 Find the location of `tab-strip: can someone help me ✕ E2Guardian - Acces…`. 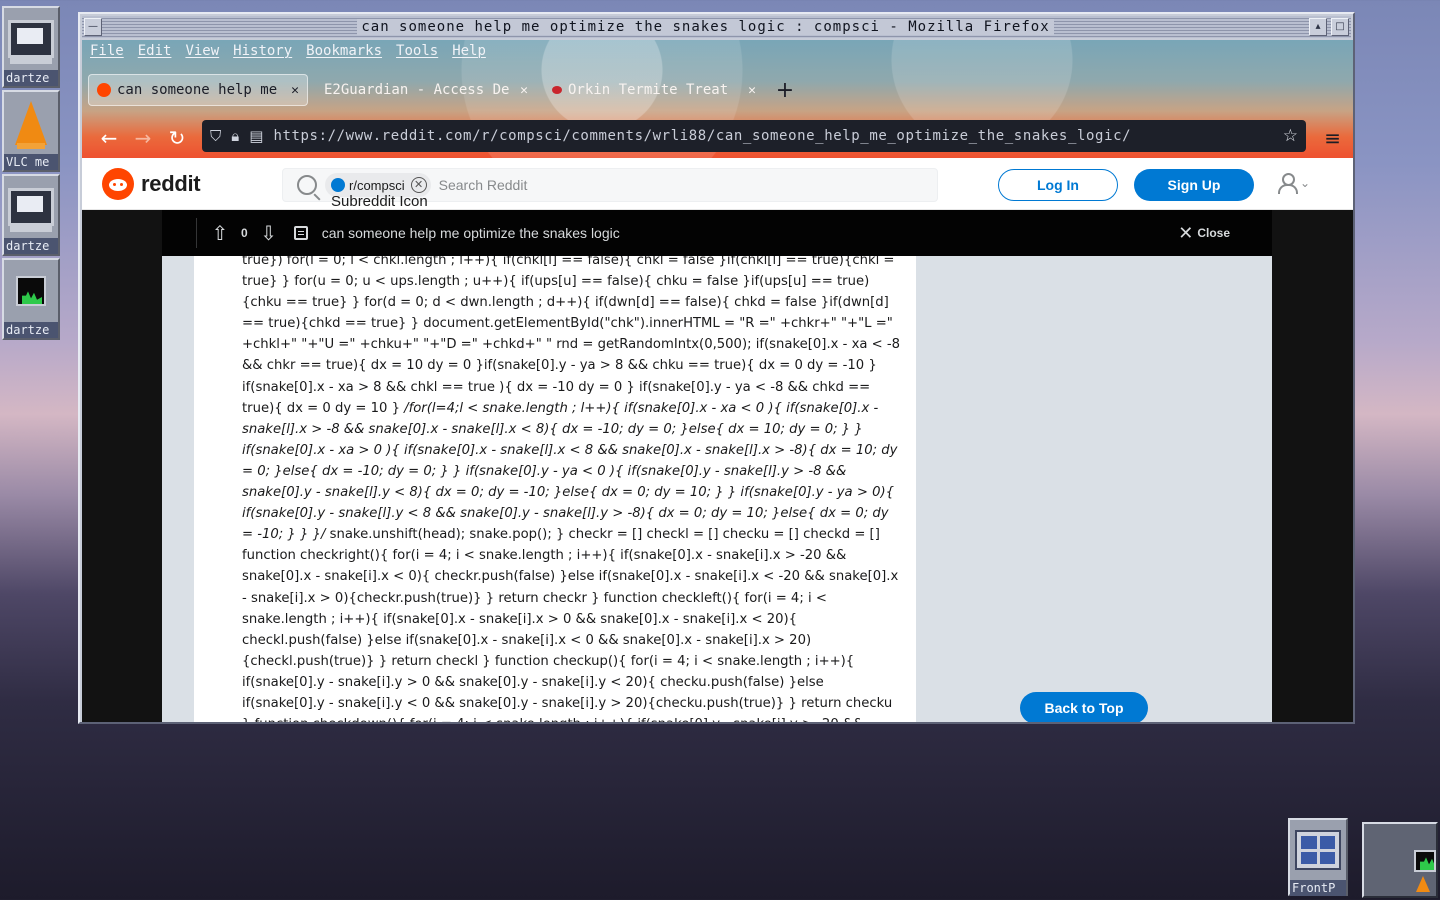

tab-strip: can someone help me ✕ E2Guardian - Acces… is located at coordinates (440, 90).